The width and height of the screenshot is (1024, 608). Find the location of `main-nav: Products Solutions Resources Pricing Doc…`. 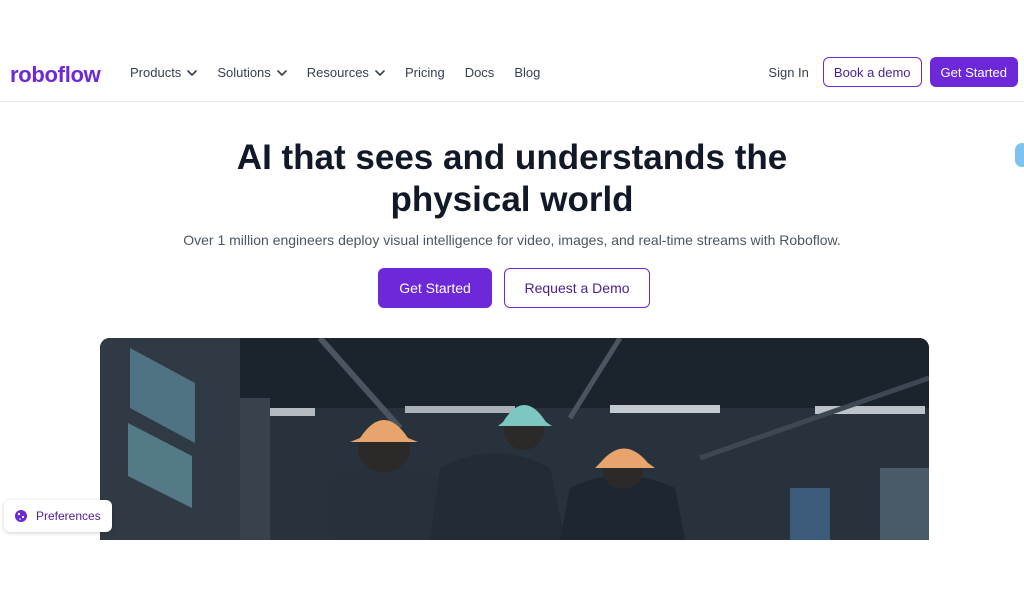

main-nav: Products Solutions Resources Pricing Doc… is located at coordinates (335, 72).